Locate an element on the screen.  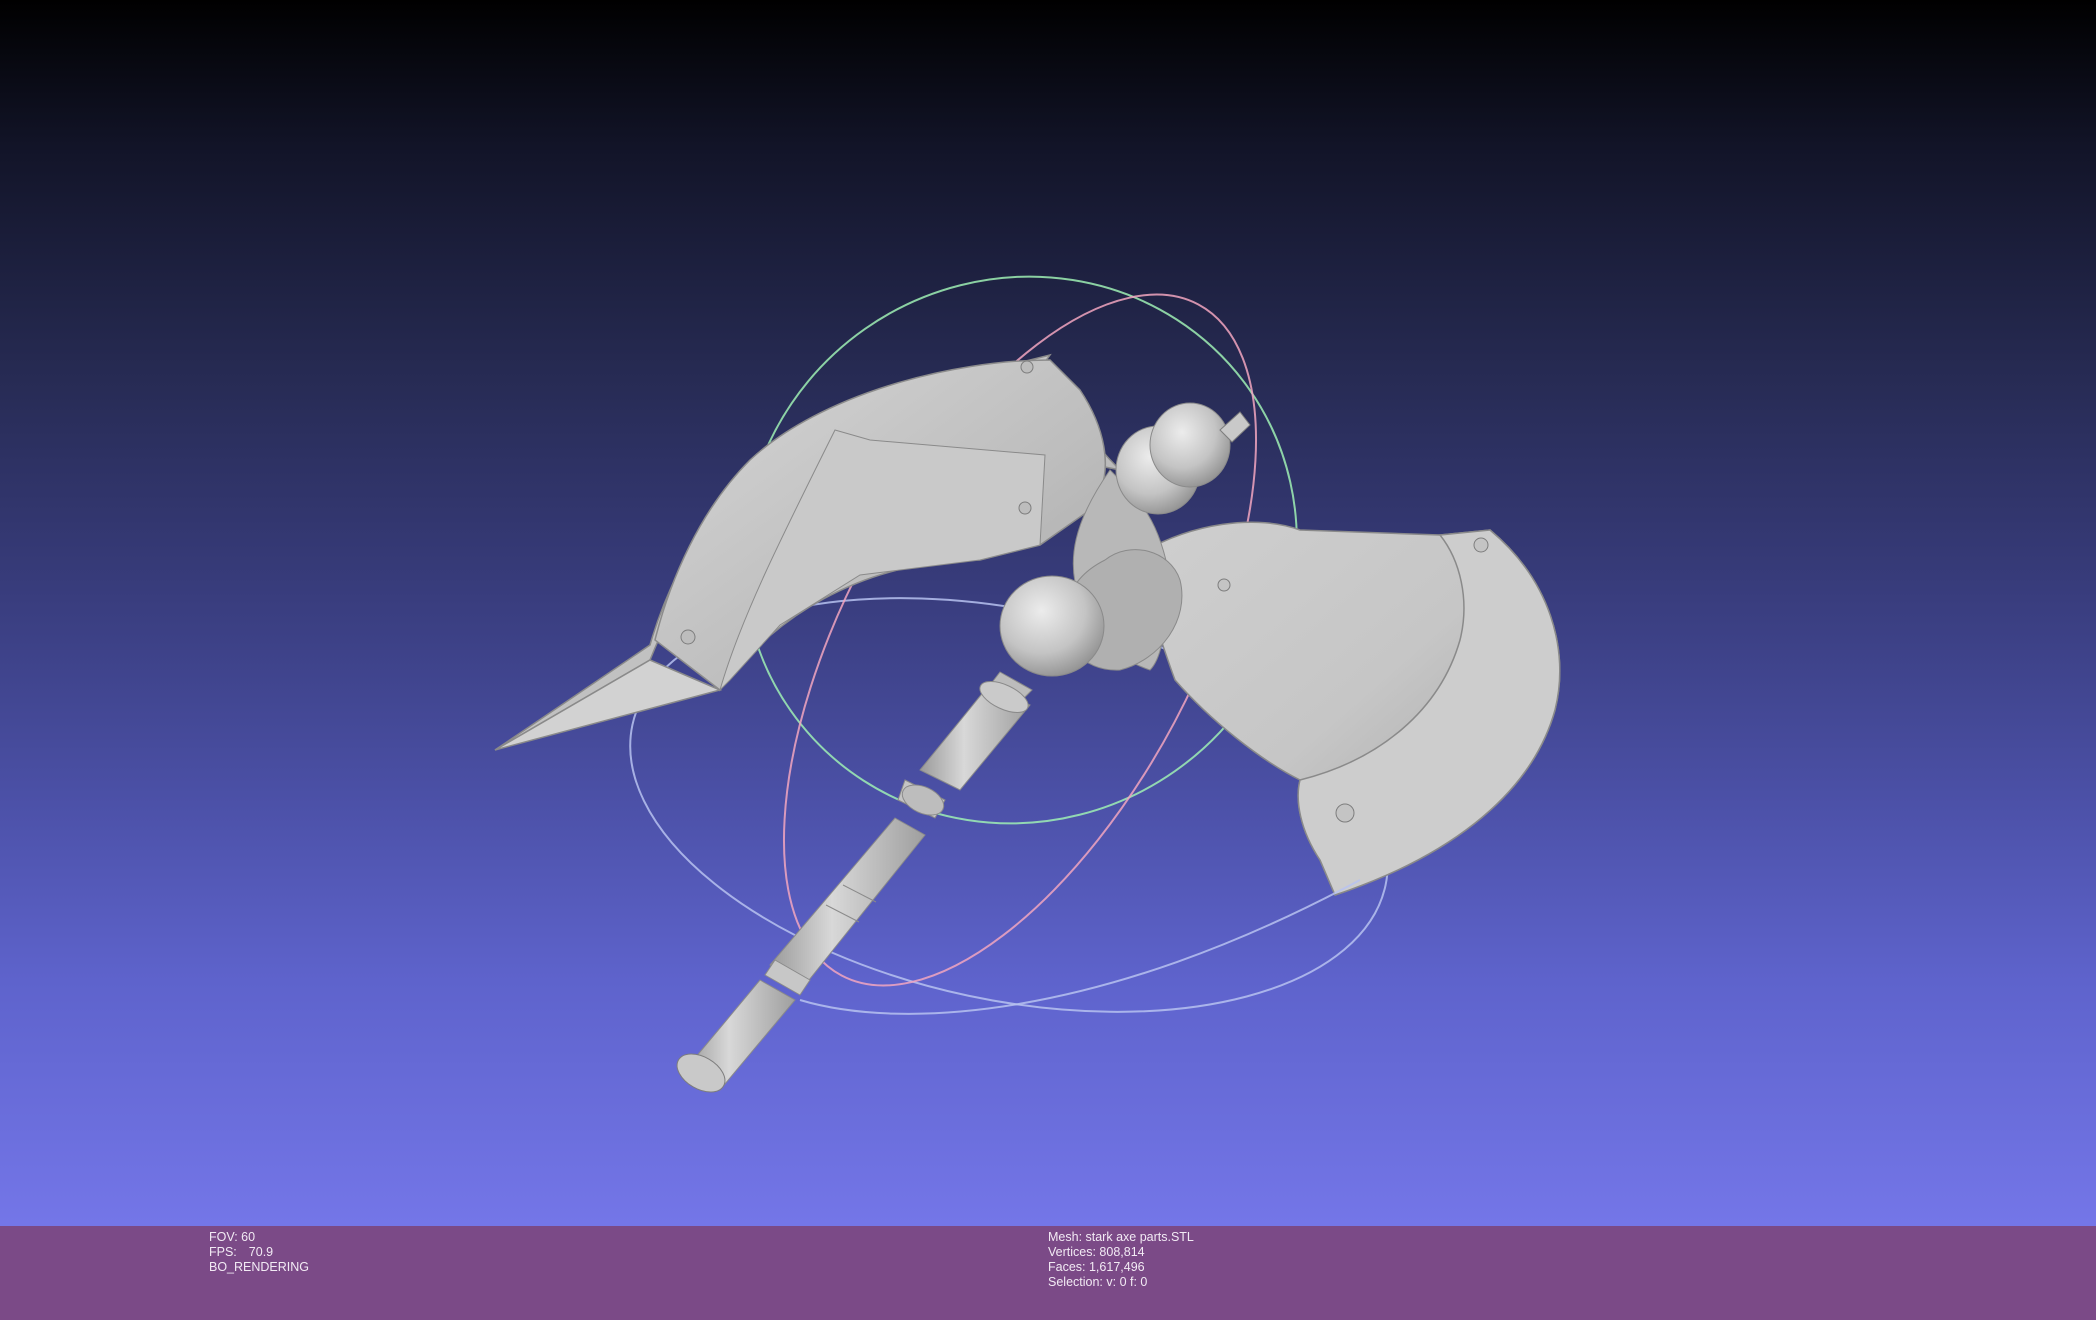
axe-right-blade is located at coordinates (1345, 708).